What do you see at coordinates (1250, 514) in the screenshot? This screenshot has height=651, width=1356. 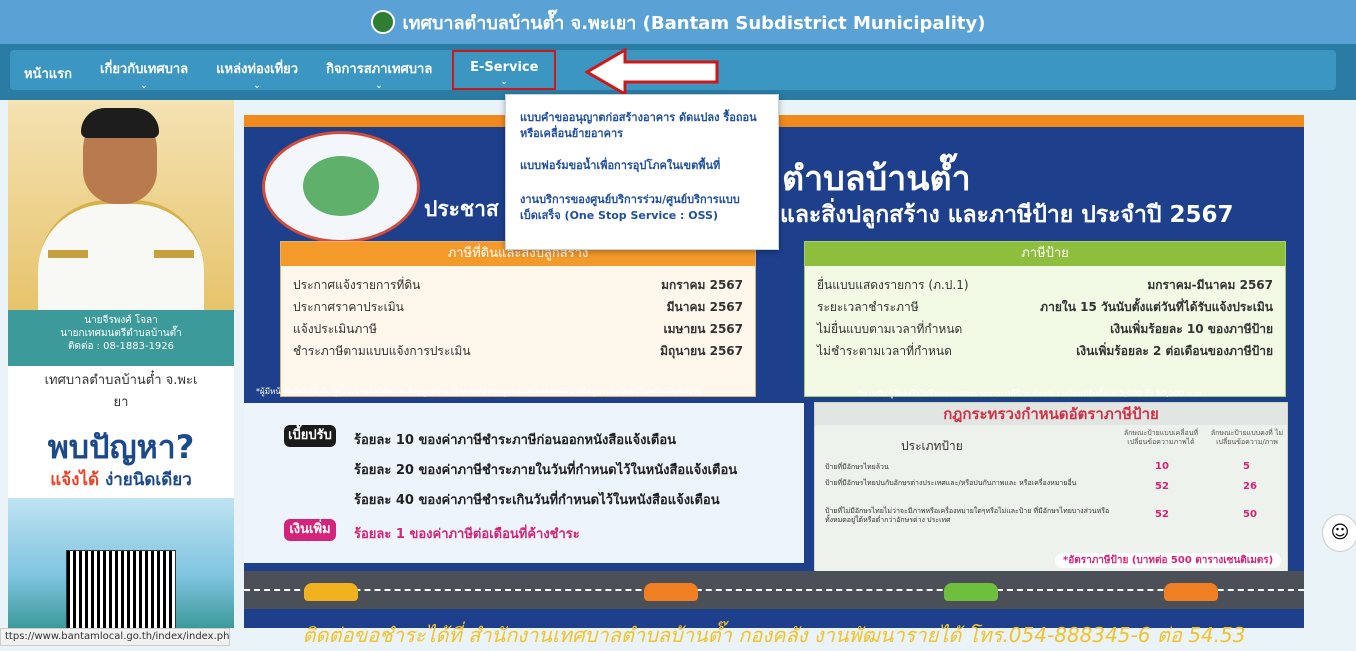 I see `rate-row-b: 50` at bounding box center [1250, 514].